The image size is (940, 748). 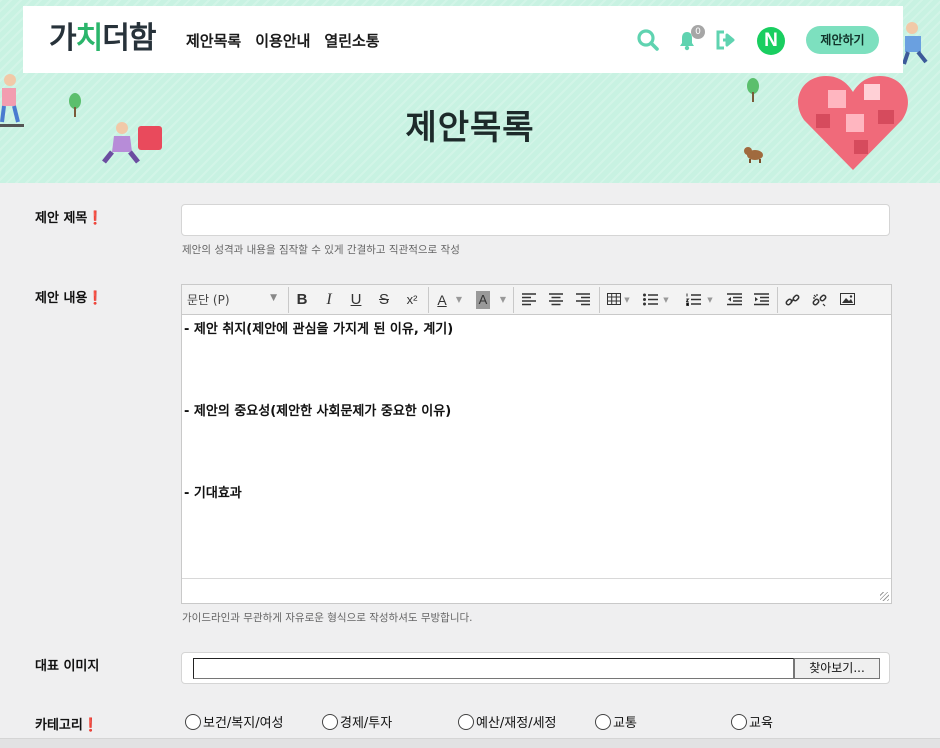 What do you see at coordinates (771, 41) in the screenshot?
I see `naver-login-icon: N` at bounding box center [771, 41].